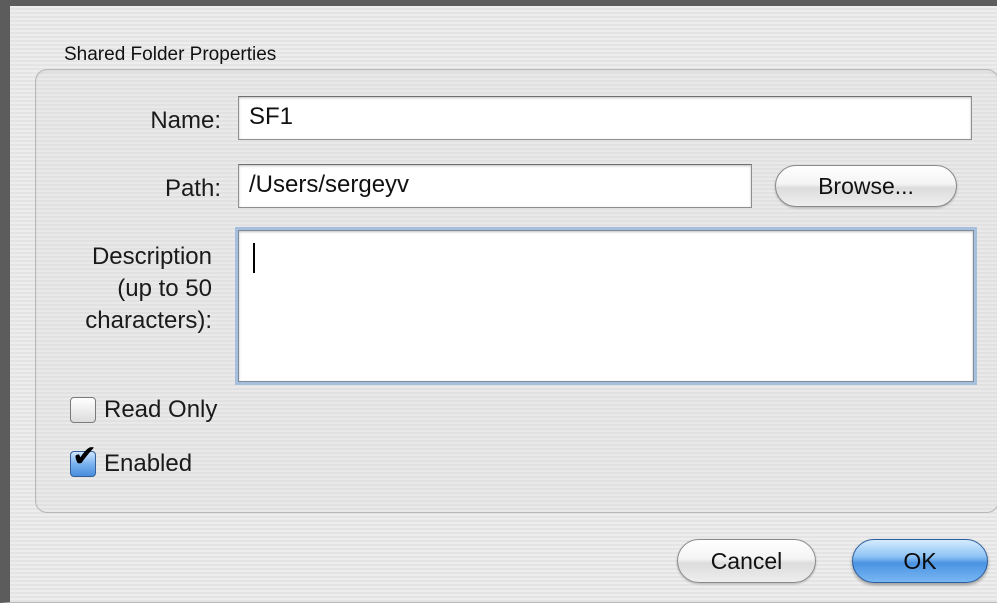 Image resolution: width=997 pixels, height=603 pixels. Describe the element at coordinates (148, 463) in the screenshot. I see `enabled-label: Enabled` at that location.